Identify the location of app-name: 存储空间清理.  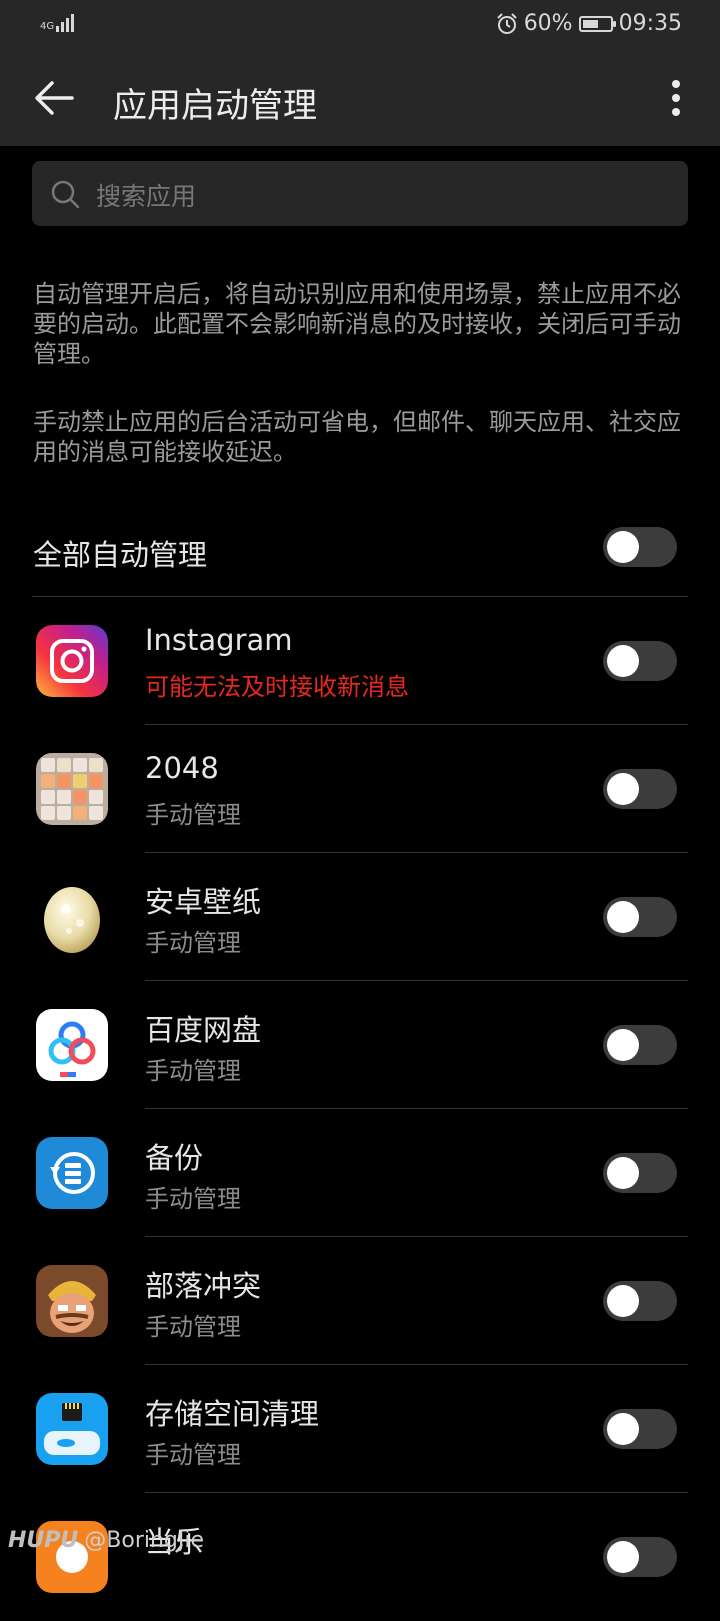
(232, 1414).